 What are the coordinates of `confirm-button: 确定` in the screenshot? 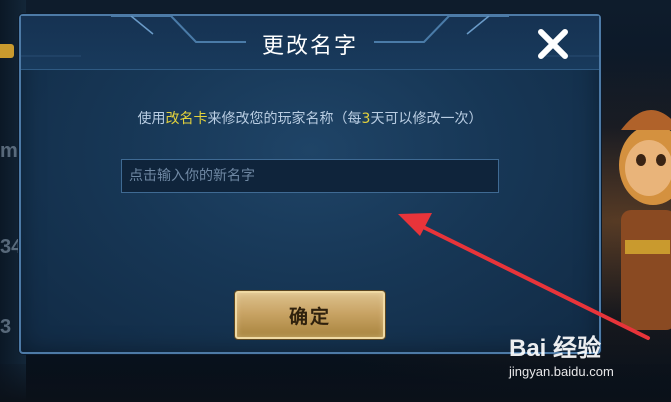 It's located at (310, 315).